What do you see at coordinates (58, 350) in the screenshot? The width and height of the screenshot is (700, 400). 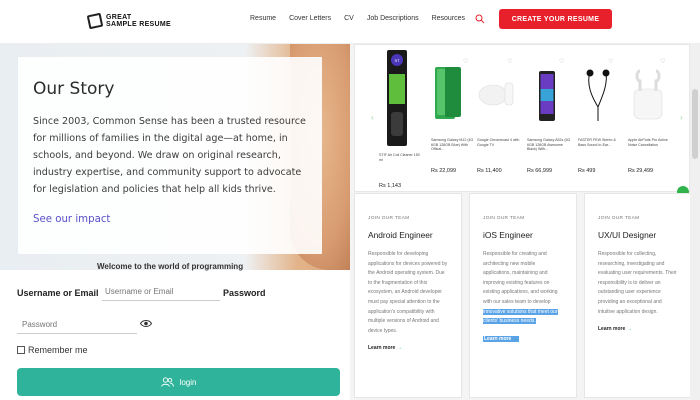 I see `remember-me-label: Remember me` at bounding box center [58, 350].